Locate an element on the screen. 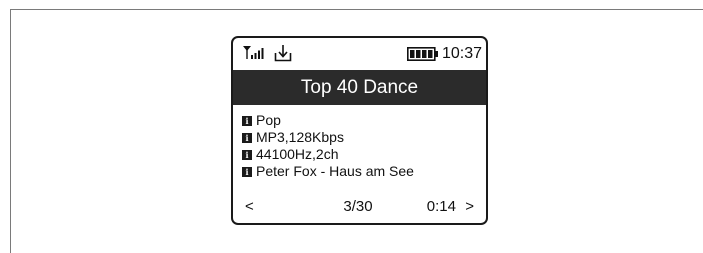  info-format-text: MP3,128Kbps is located at coordinates (300, 137).